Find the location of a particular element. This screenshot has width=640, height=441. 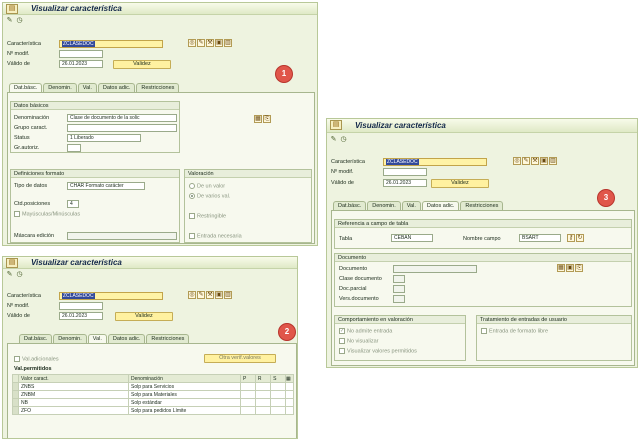

table-row: ZNBM Solp para Materiales is located at coordinates (153, 394).